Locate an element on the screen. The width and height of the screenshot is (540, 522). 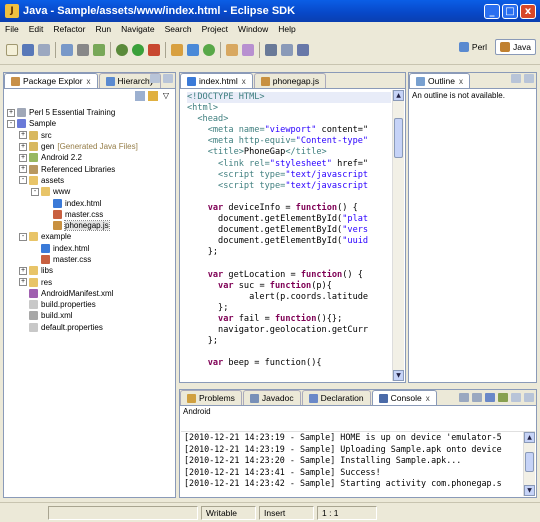
tab-outline: Outline x is located at coordinates (439, 80).